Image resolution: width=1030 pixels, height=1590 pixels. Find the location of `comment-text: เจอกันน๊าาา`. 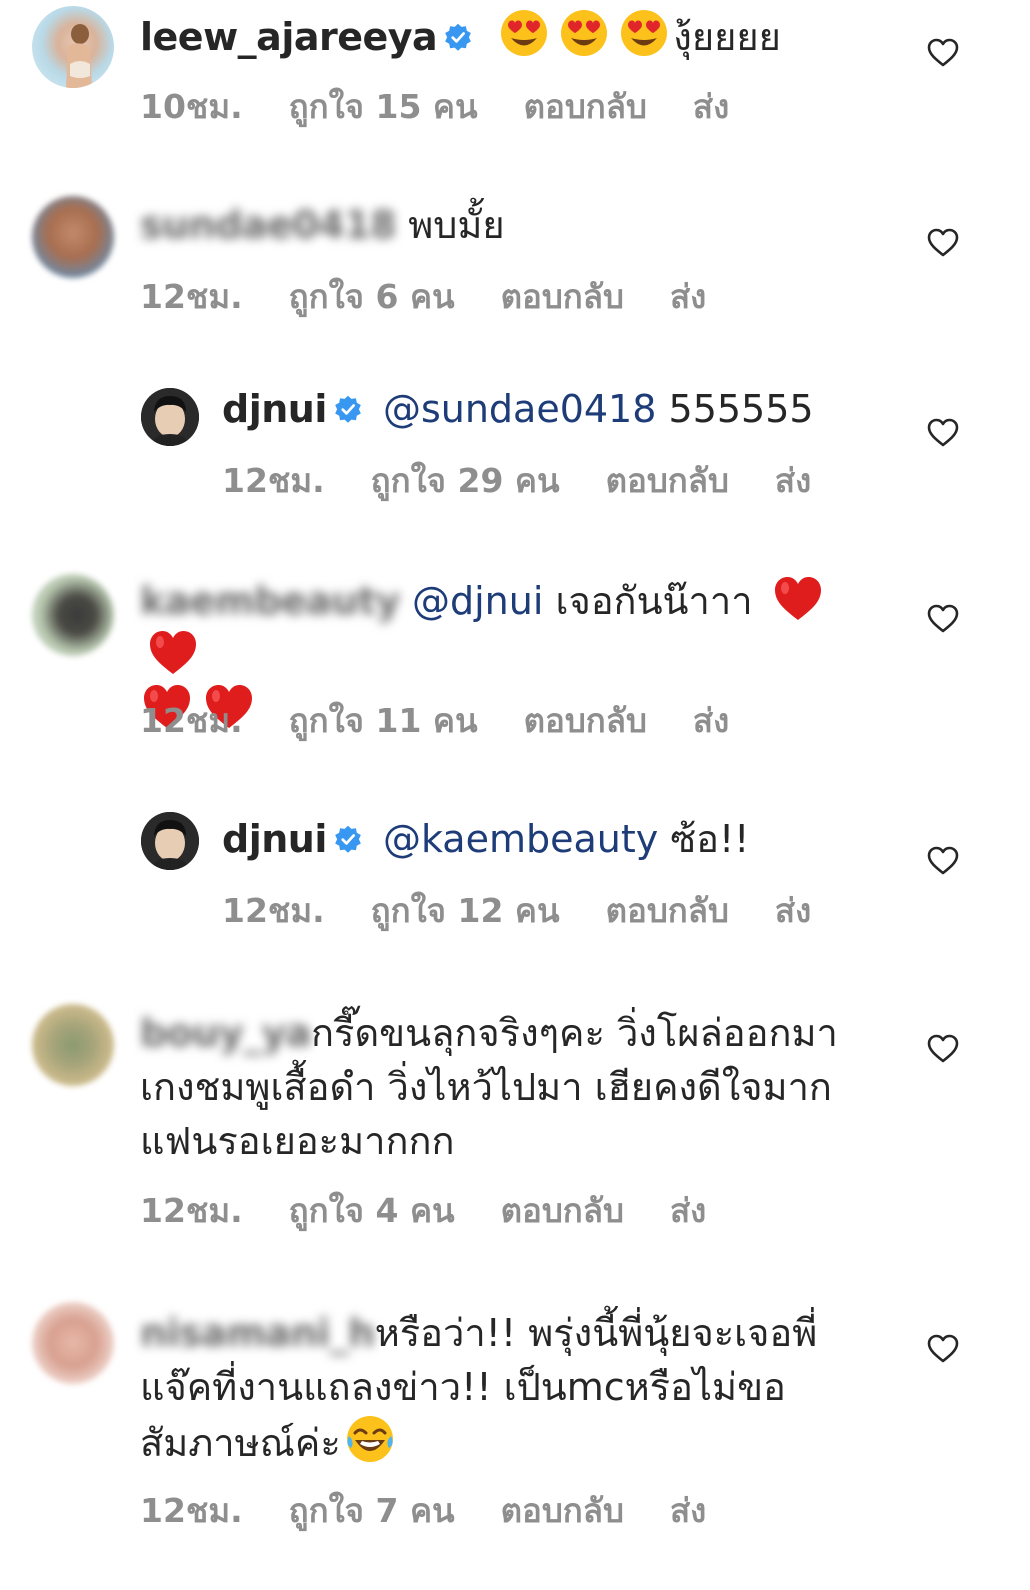

comment-text: เจอกันน๊าาา is located at coordinates (654, 601).